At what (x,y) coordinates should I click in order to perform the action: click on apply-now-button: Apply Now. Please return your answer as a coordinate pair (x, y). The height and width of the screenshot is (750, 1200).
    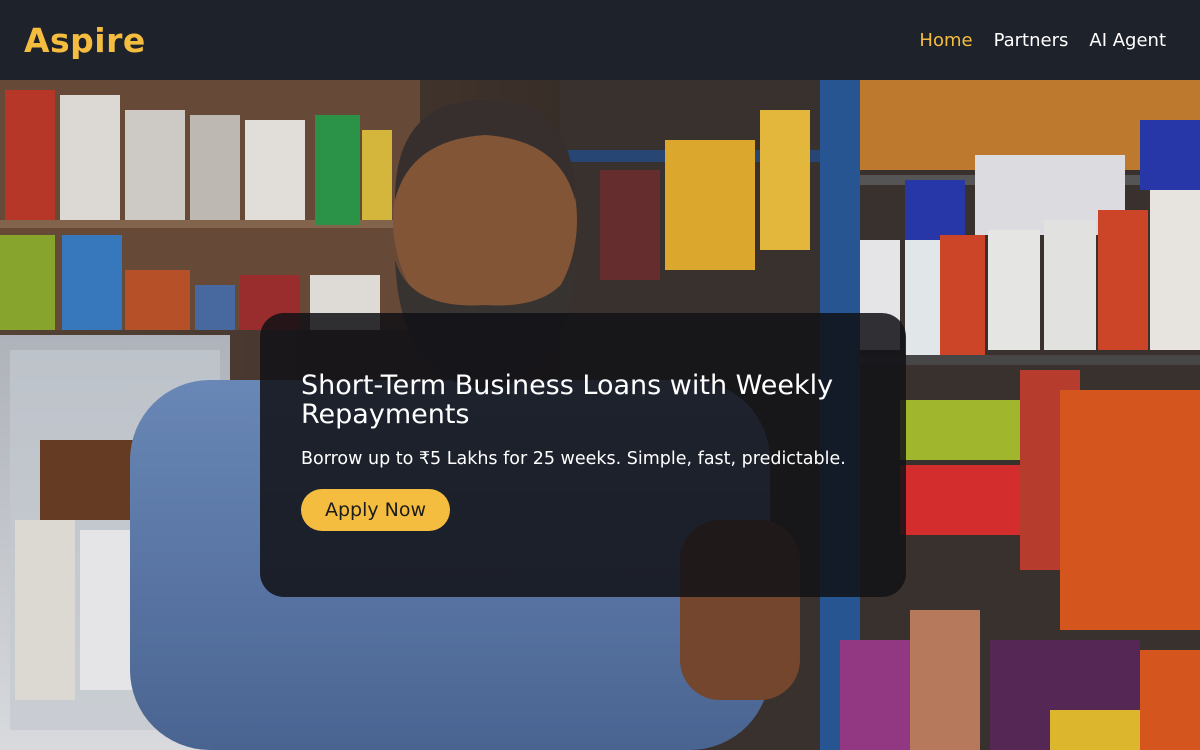
    Looking at the image, I should click on (376, 510).